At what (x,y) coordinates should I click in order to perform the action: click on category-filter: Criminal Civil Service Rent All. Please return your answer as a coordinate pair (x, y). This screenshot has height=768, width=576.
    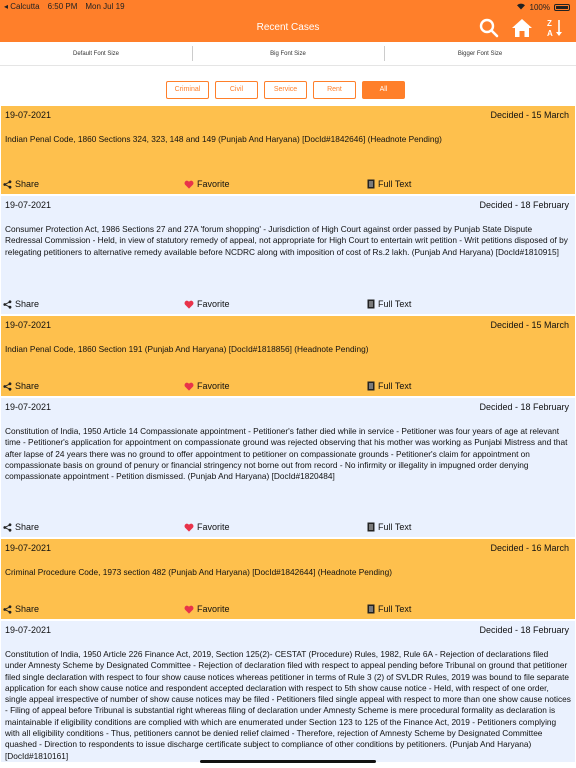
    Looking at the image, I should click on (285, 90).